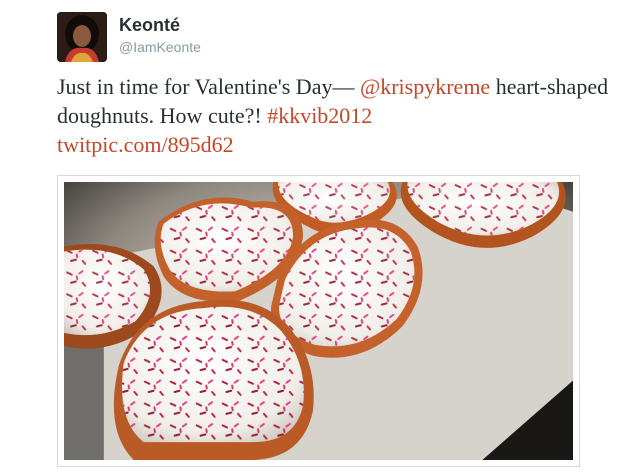 The width and height of the screenshot is (640, 474). What do you see at coordinates (160, 47) in the screenshot?
I see `author-handle: @IamKeonte` at bounding box center [160, 47].